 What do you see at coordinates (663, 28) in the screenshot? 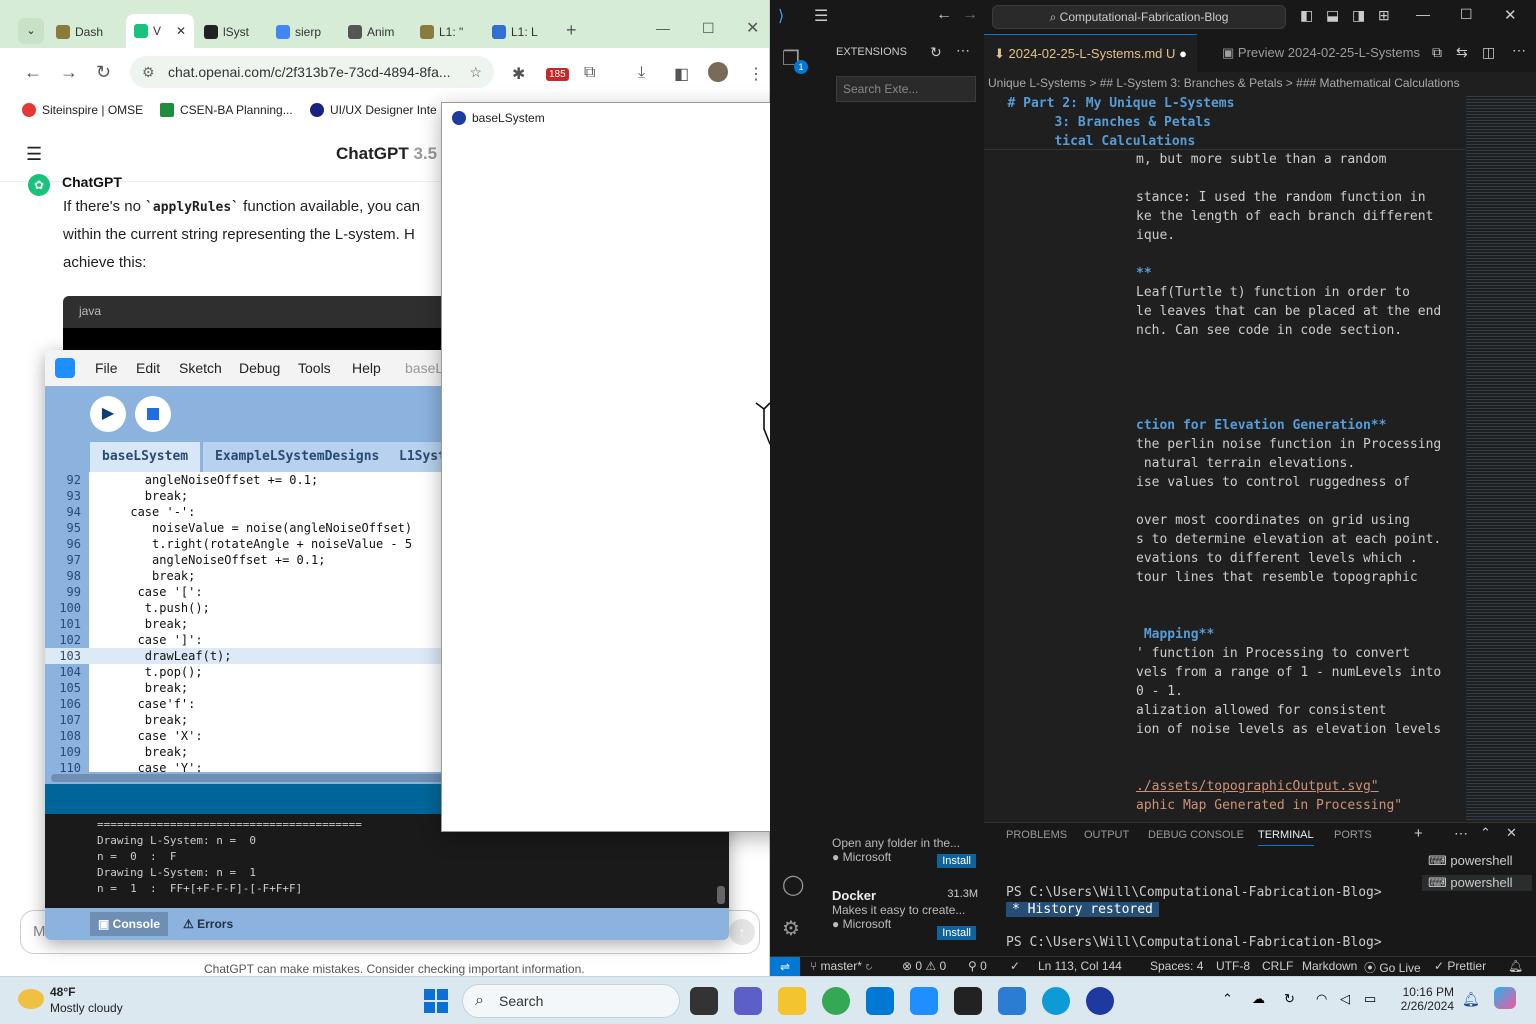
I see `minimize-button: —` at bounding box center [663, 28].